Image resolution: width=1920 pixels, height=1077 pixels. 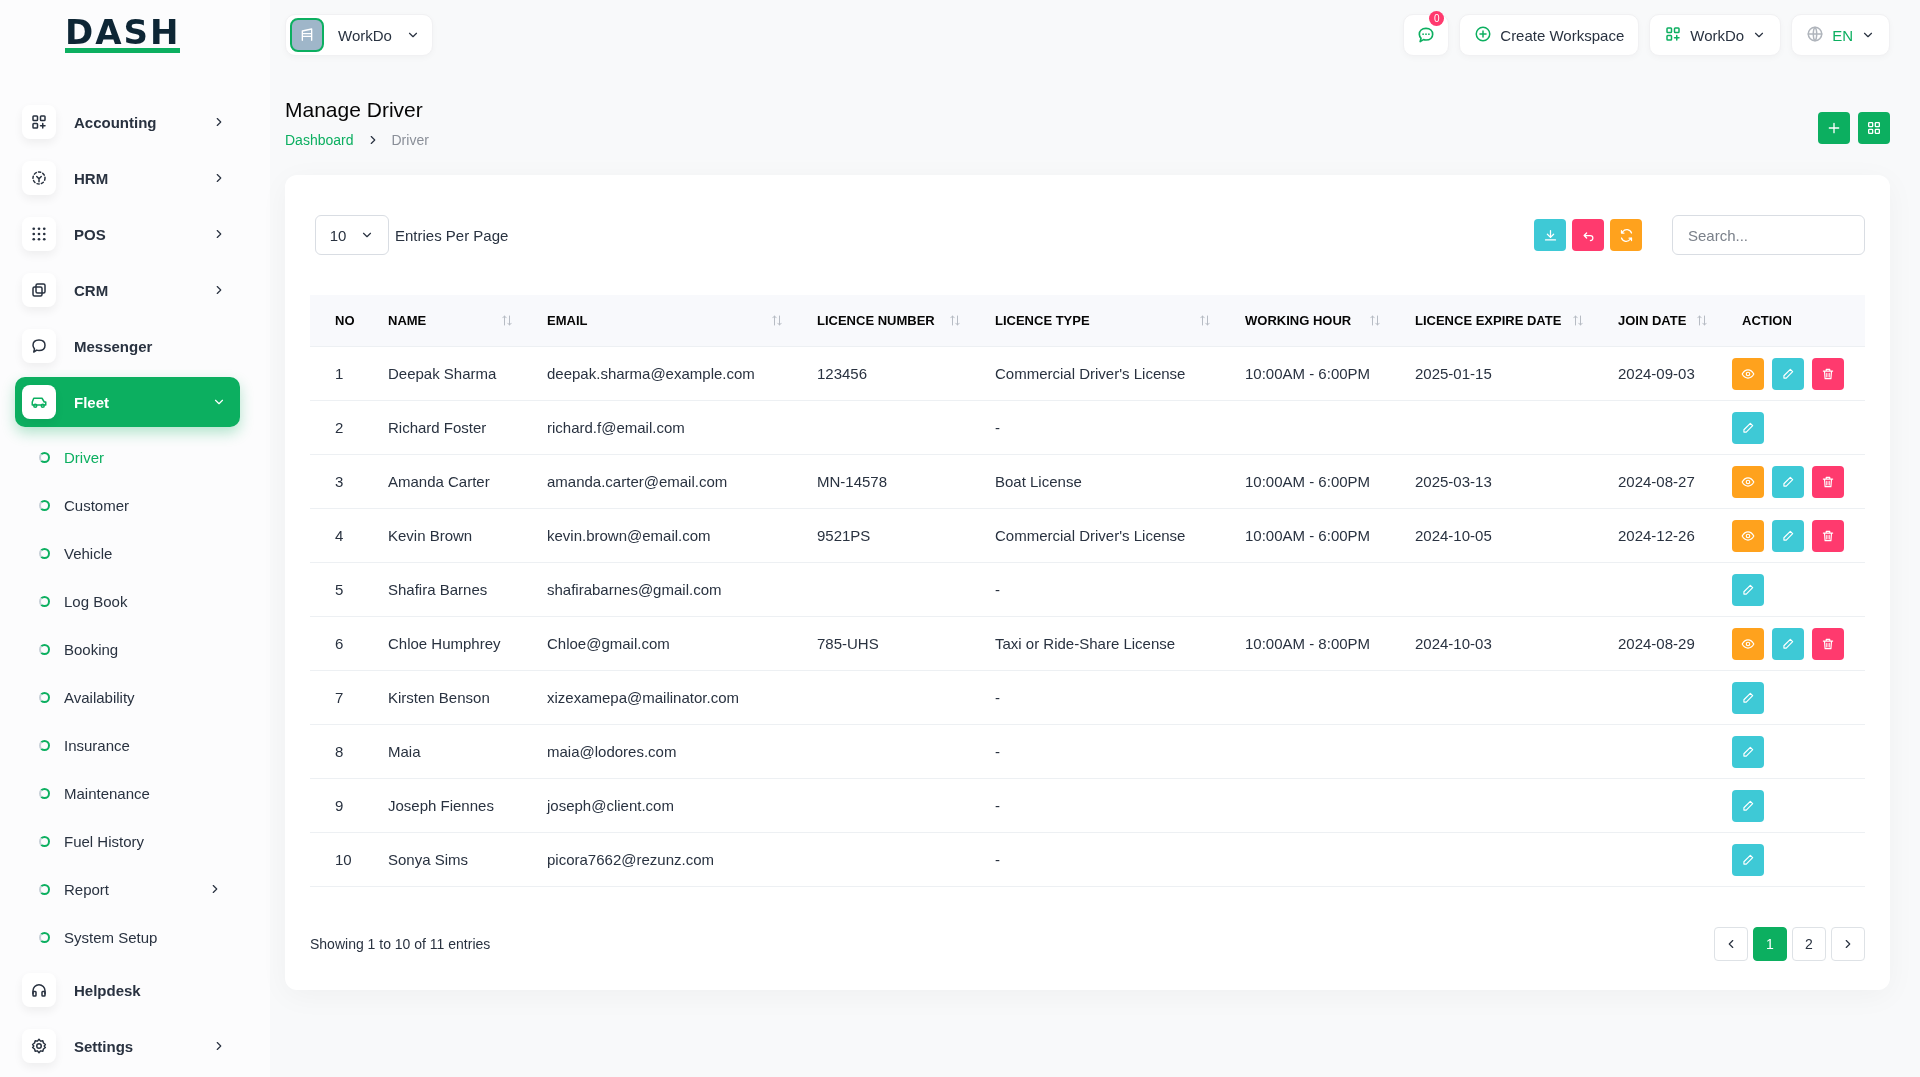 What do you see at coordinates (339, 373) in the screenshot?
I see `table-cell: 1` at bounding box center [339, 373].